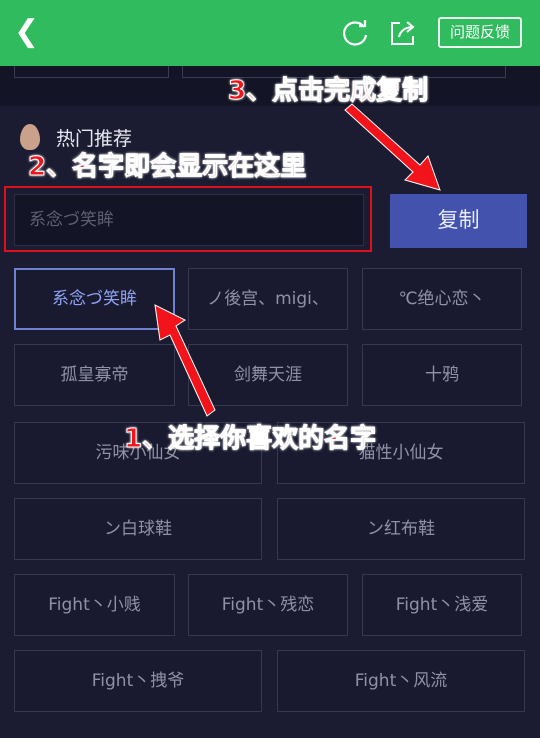 Image resolution: width=540 pixels, height=738 pixels. What do you see at coordinates (250, 439) in the screenshot?
I see `step1-caption: 1、选择你喜欢的名字` at bounding box center [250, 439].